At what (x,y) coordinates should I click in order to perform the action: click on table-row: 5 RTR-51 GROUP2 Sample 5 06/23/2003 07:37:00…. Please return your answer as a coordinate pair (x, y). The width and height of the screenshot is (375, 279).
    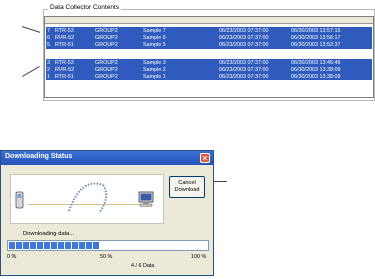
    Looking at the image, I should click on (208, 45).